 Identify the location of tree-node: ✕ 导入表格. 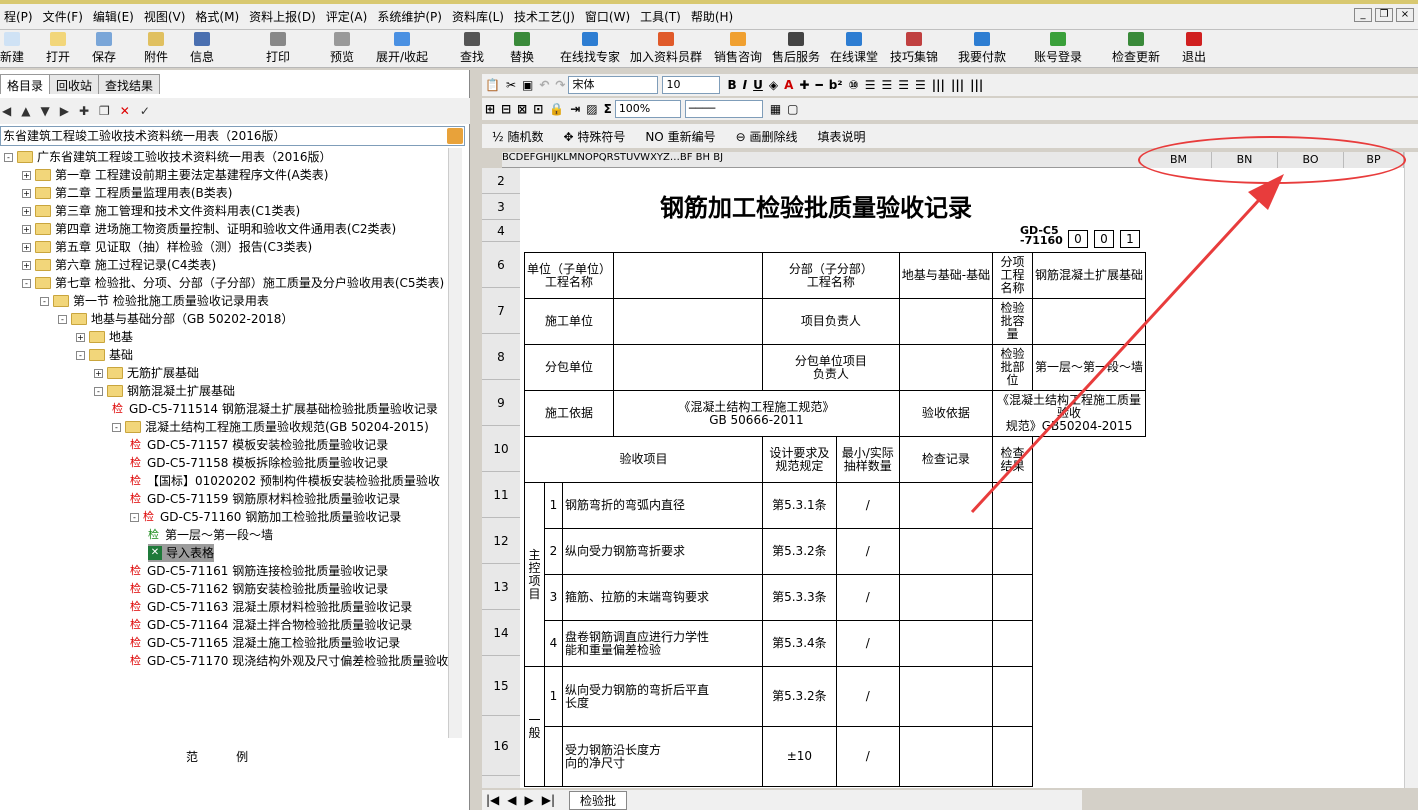
(181, 553).